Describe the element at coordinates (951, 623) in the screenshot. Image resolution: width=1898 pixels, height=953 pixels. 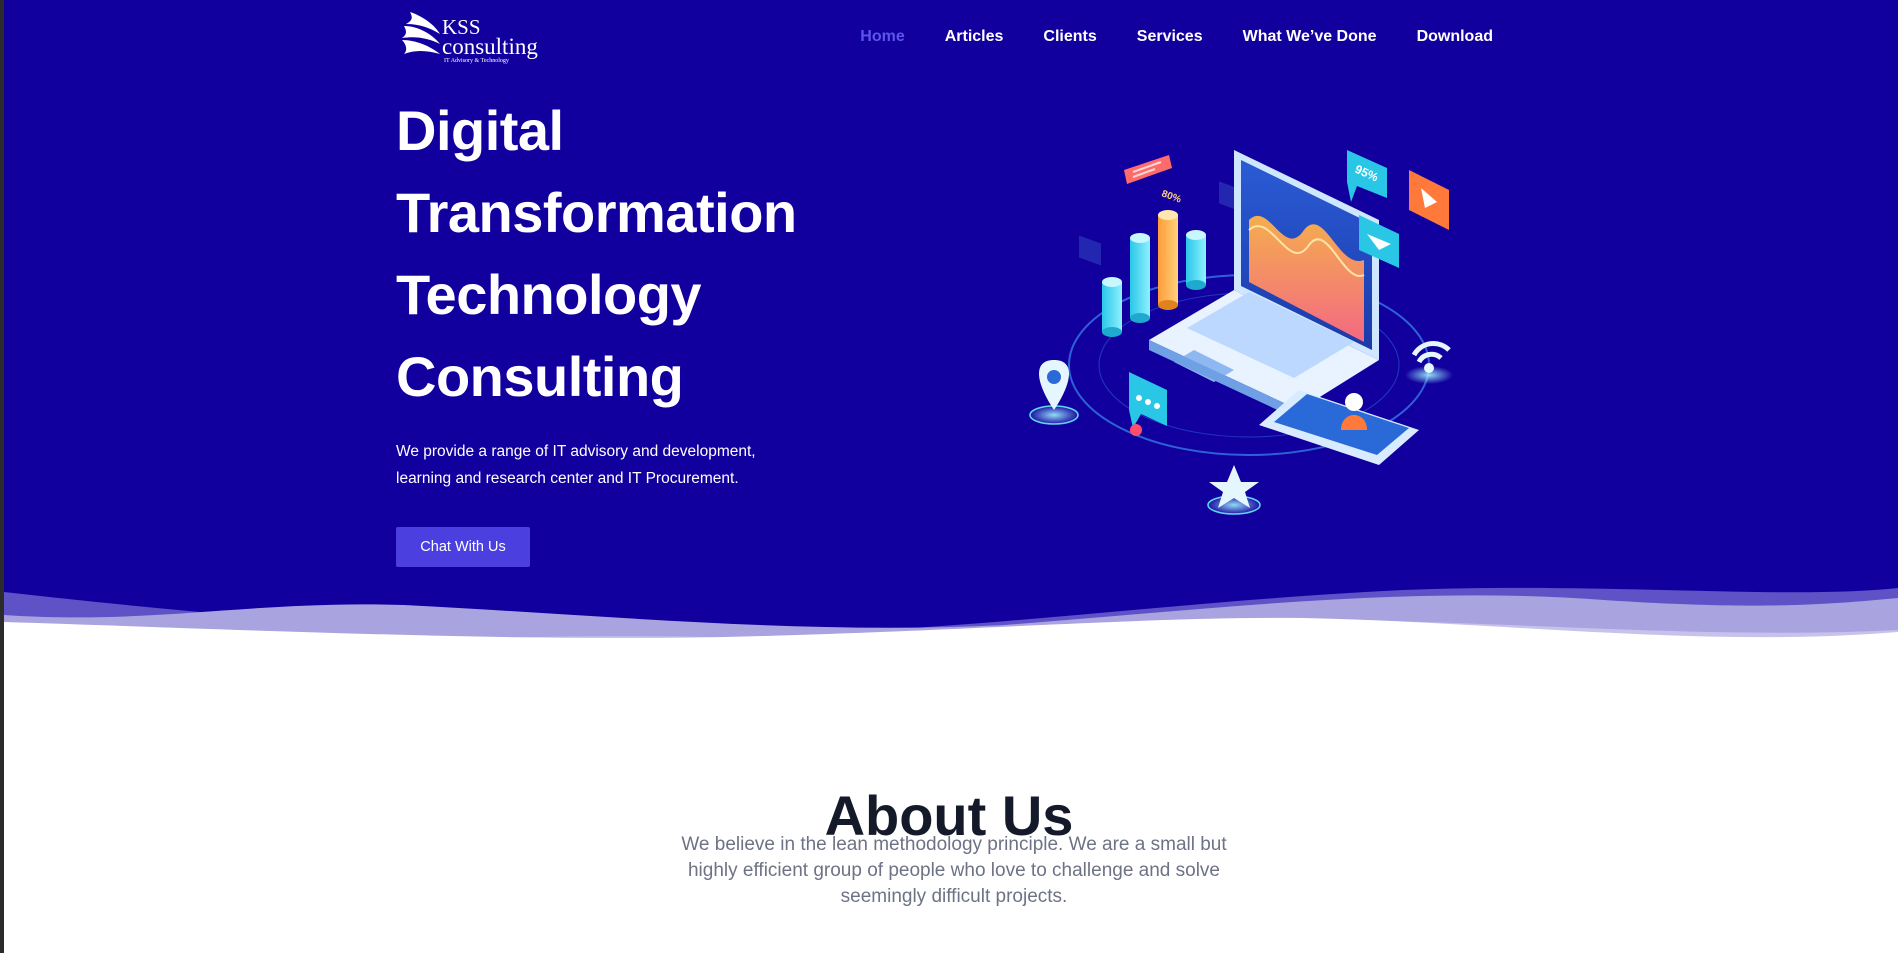
I see `hero-wave-divider` at that location.